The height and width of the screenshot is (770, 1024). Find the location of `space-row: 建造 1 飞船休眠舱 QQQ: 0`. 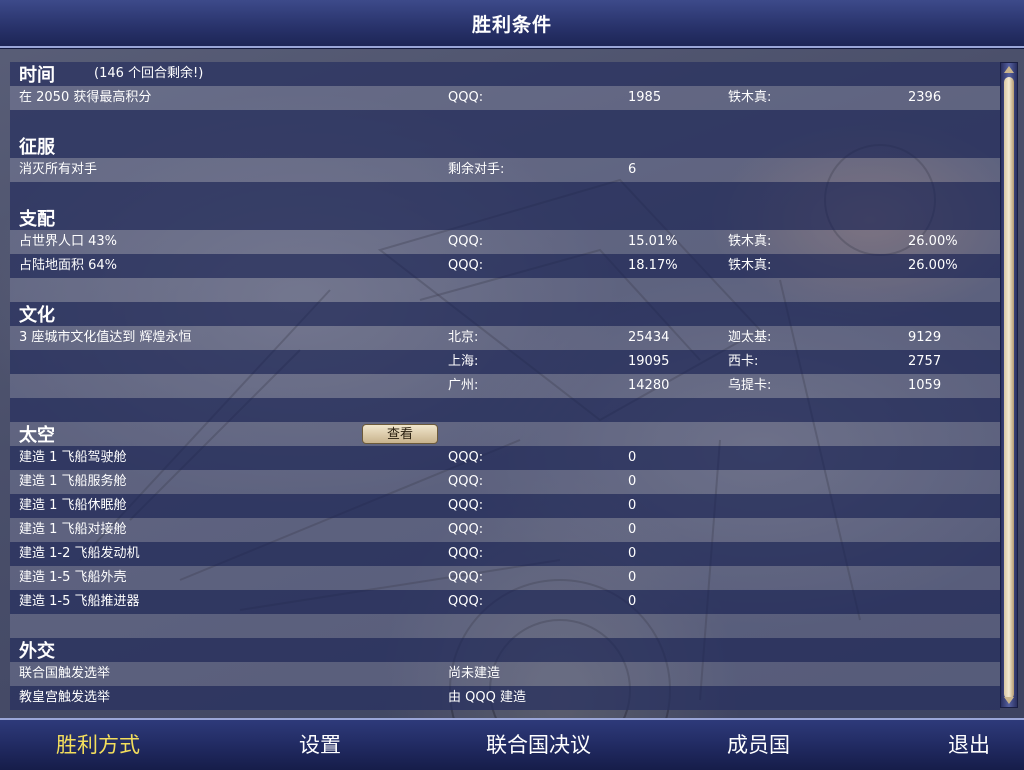

space-row: 建造 1 飞船休眠舱 QQQ: 0 is located at coordinates (505, 506).